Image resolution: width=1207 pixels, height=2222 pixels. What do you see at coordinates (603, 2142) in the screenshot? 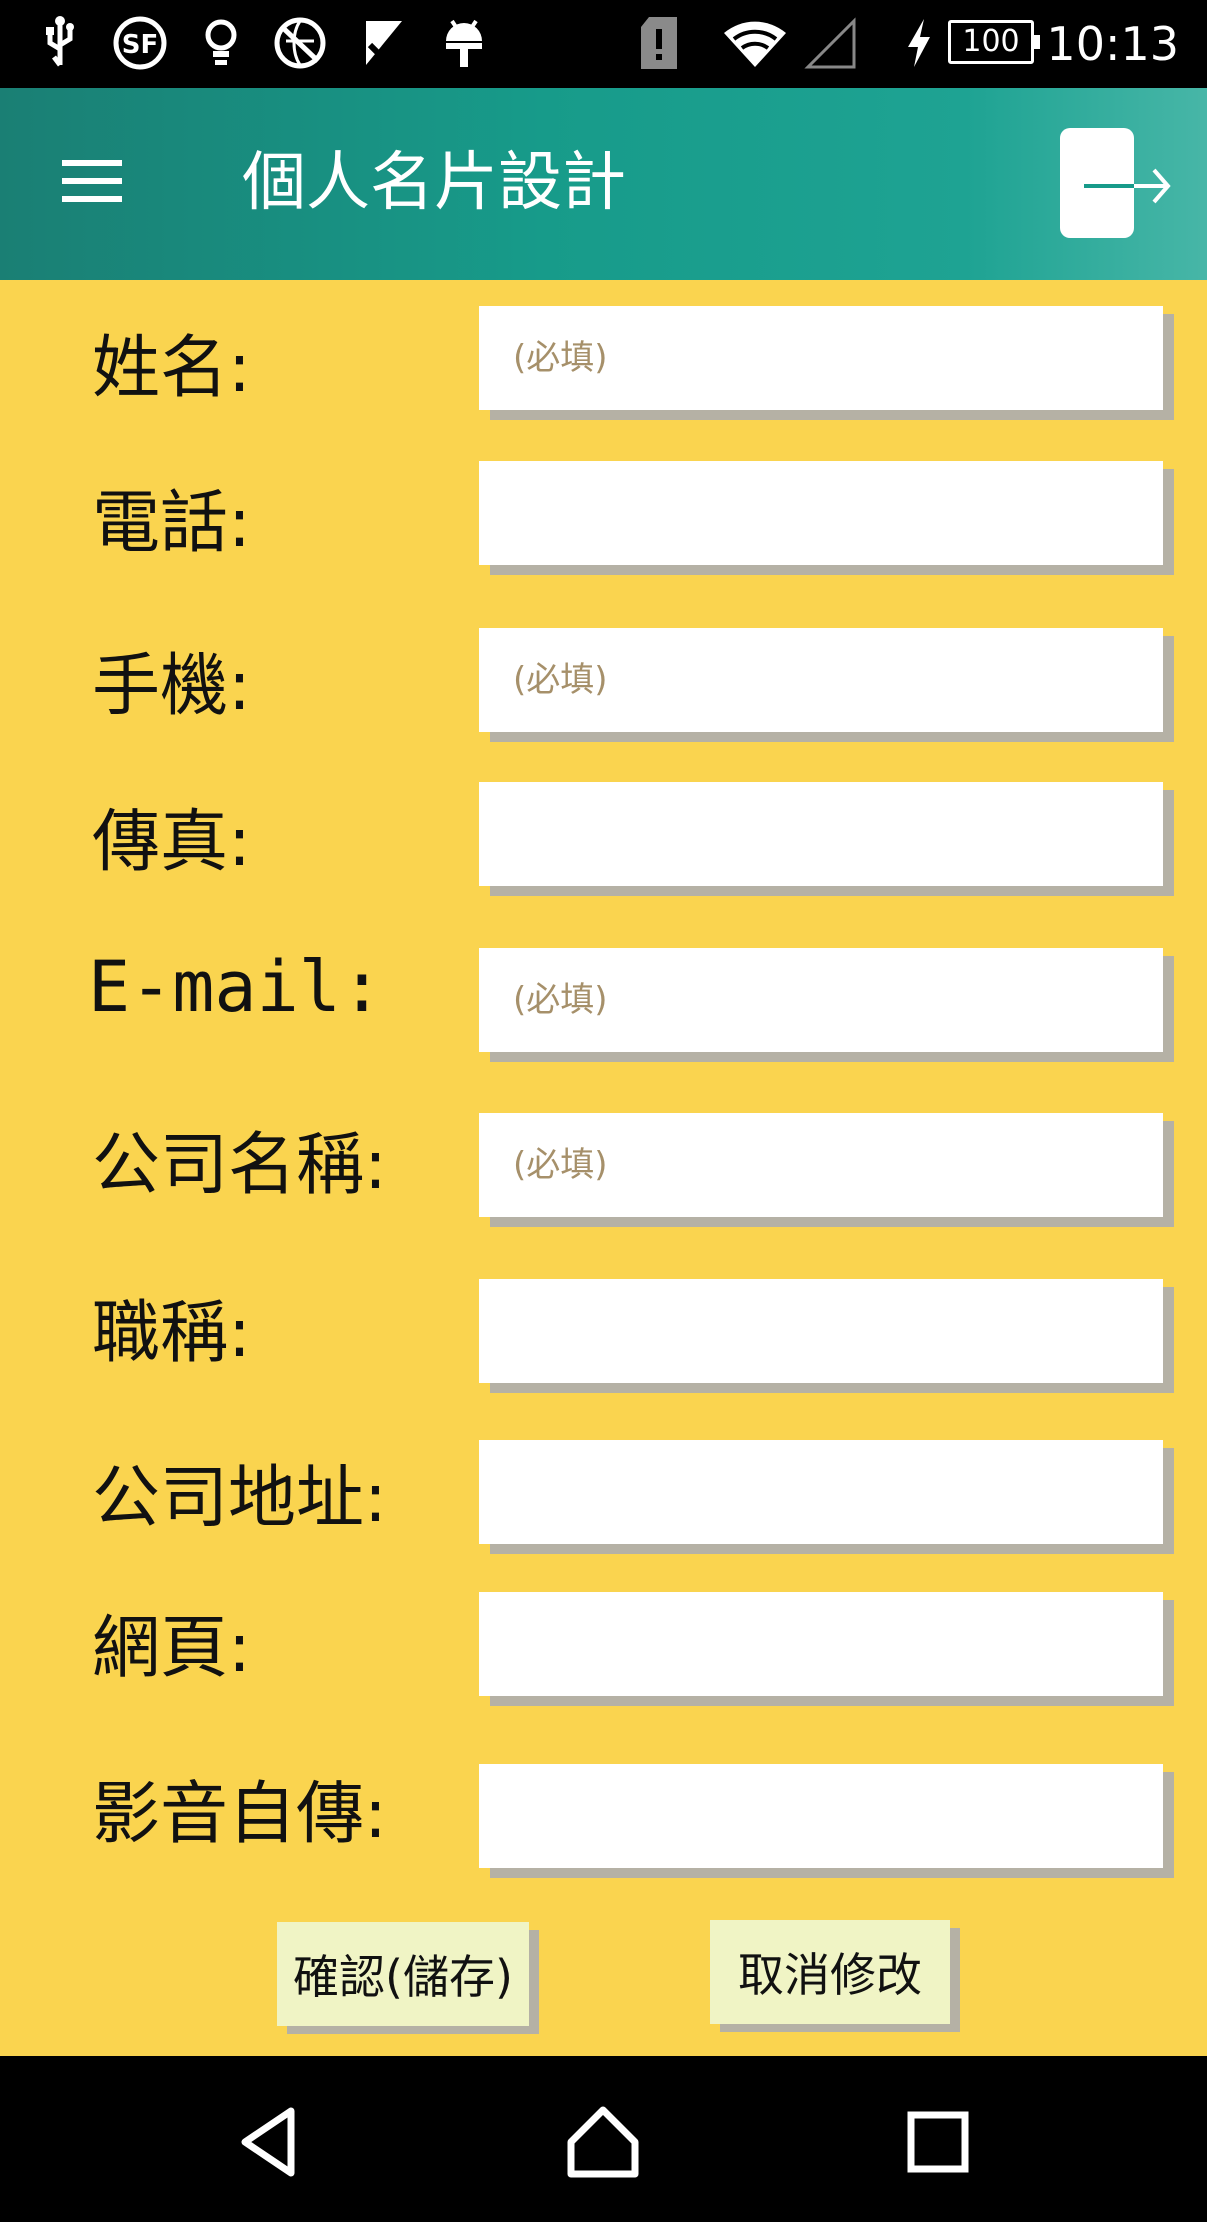
I see `home-icon` at bounding box center [603, 2142].